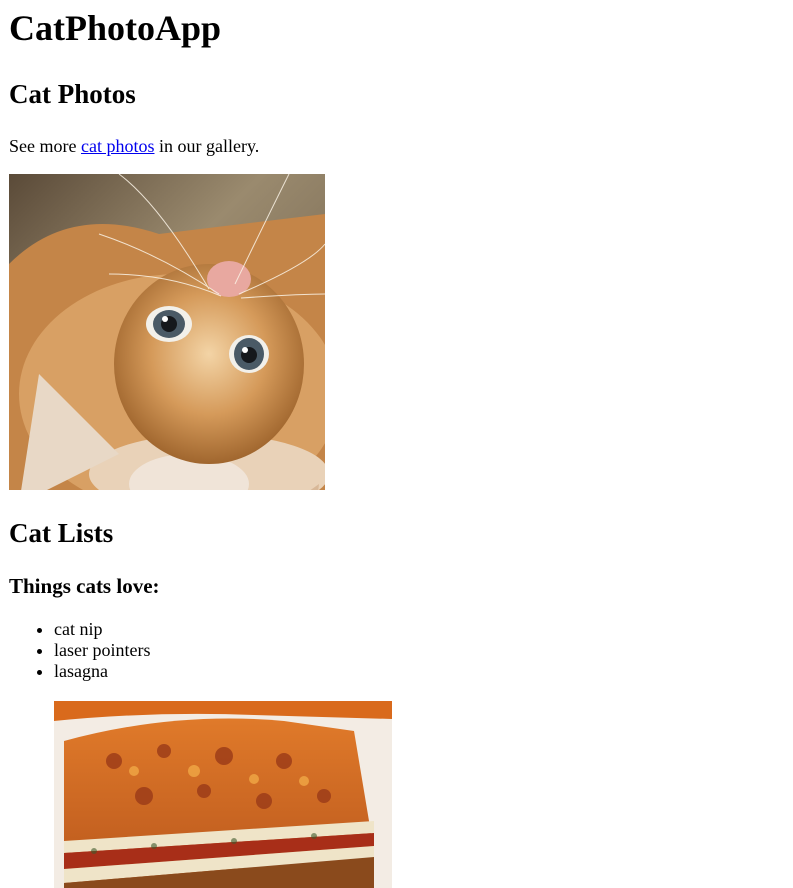 This screenshot has height=888, width=793. Describe the element at coordinates (45, 146) in the screenshot. I see `gallery-text-before: See more` at that location.